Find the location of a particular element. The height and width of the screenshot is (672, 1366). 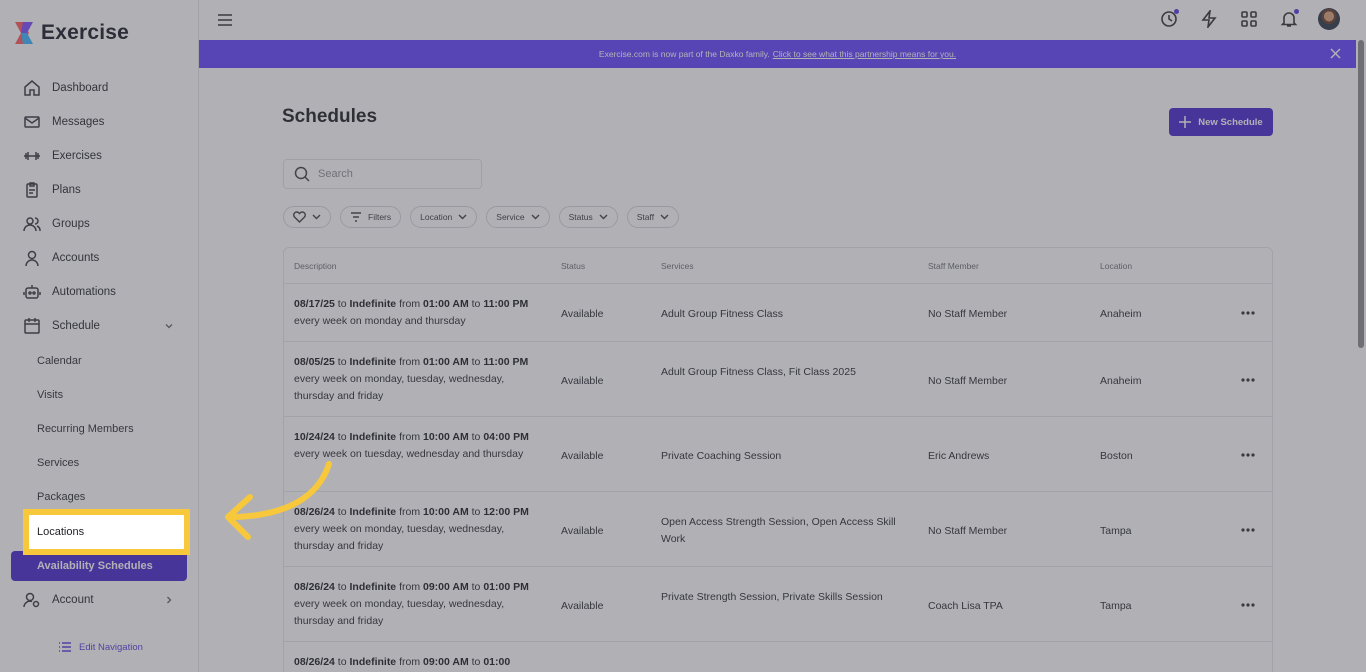

sidebar-item-plans: Plans is located at coordinates (99, 190).